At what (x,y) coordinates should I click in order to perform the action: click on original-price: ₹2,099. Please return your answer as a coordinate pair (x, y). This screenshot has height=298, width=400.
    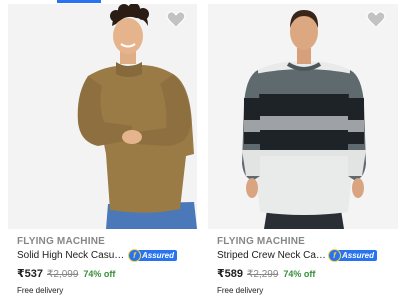
    Looking at the image, I should click on (63, 274).